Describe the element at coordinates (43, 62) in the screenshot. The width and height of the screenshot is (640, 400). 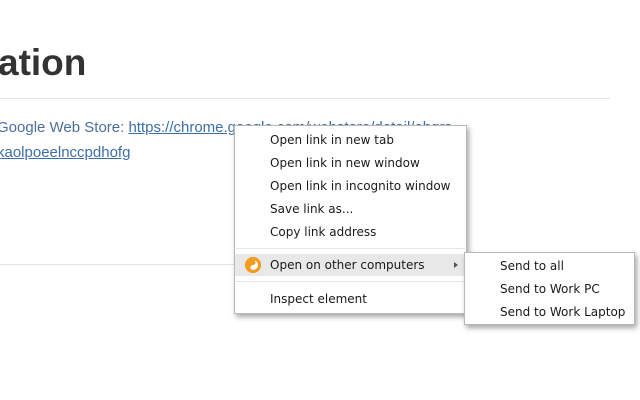
I see `page-heading: ation` at that location.